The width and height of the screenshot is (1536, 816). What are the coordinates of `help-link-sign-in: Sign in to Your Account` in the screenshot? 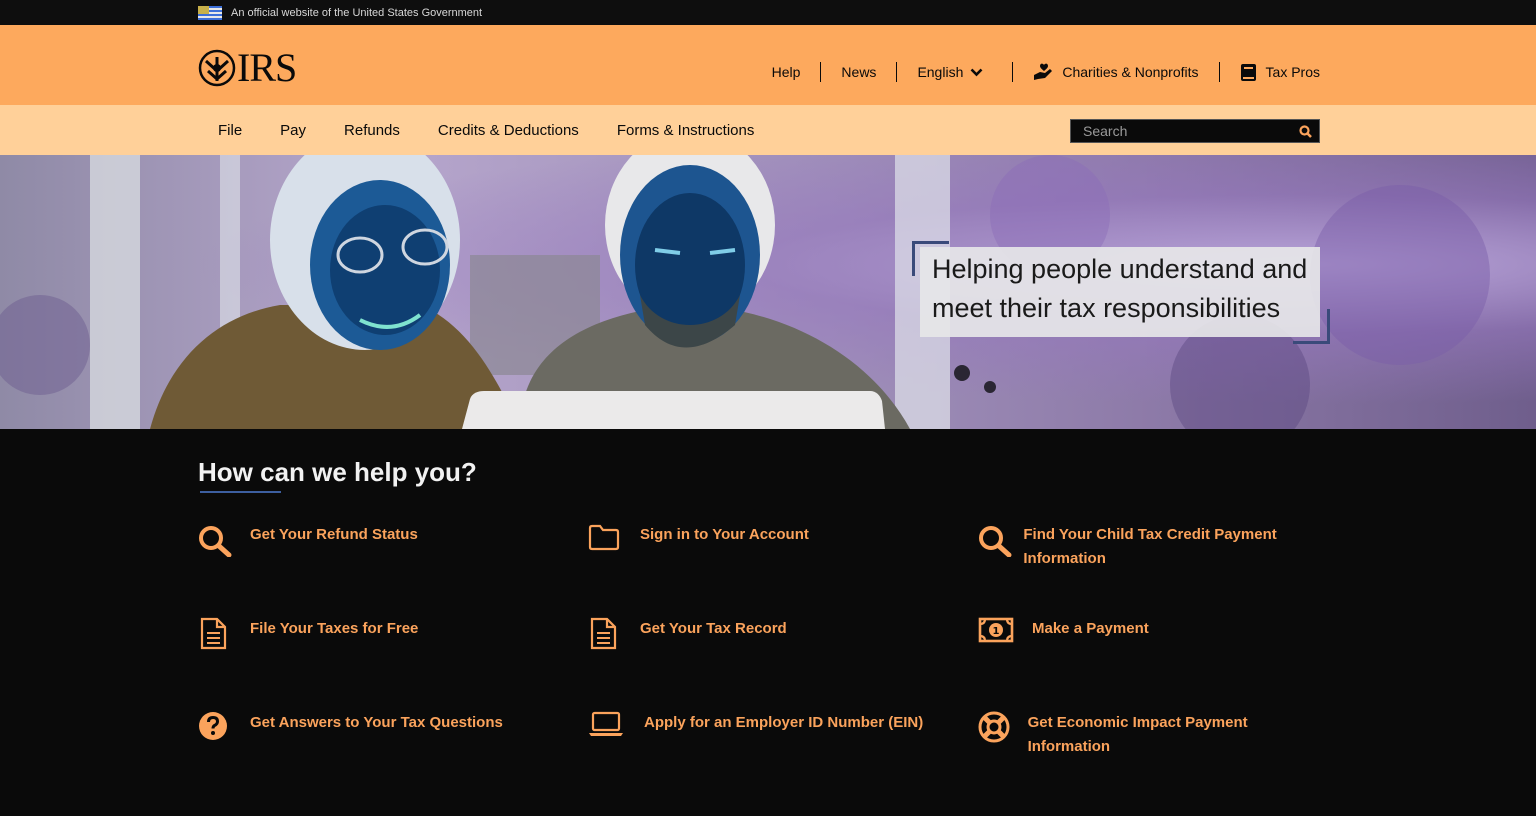 It's located at (783, 570).